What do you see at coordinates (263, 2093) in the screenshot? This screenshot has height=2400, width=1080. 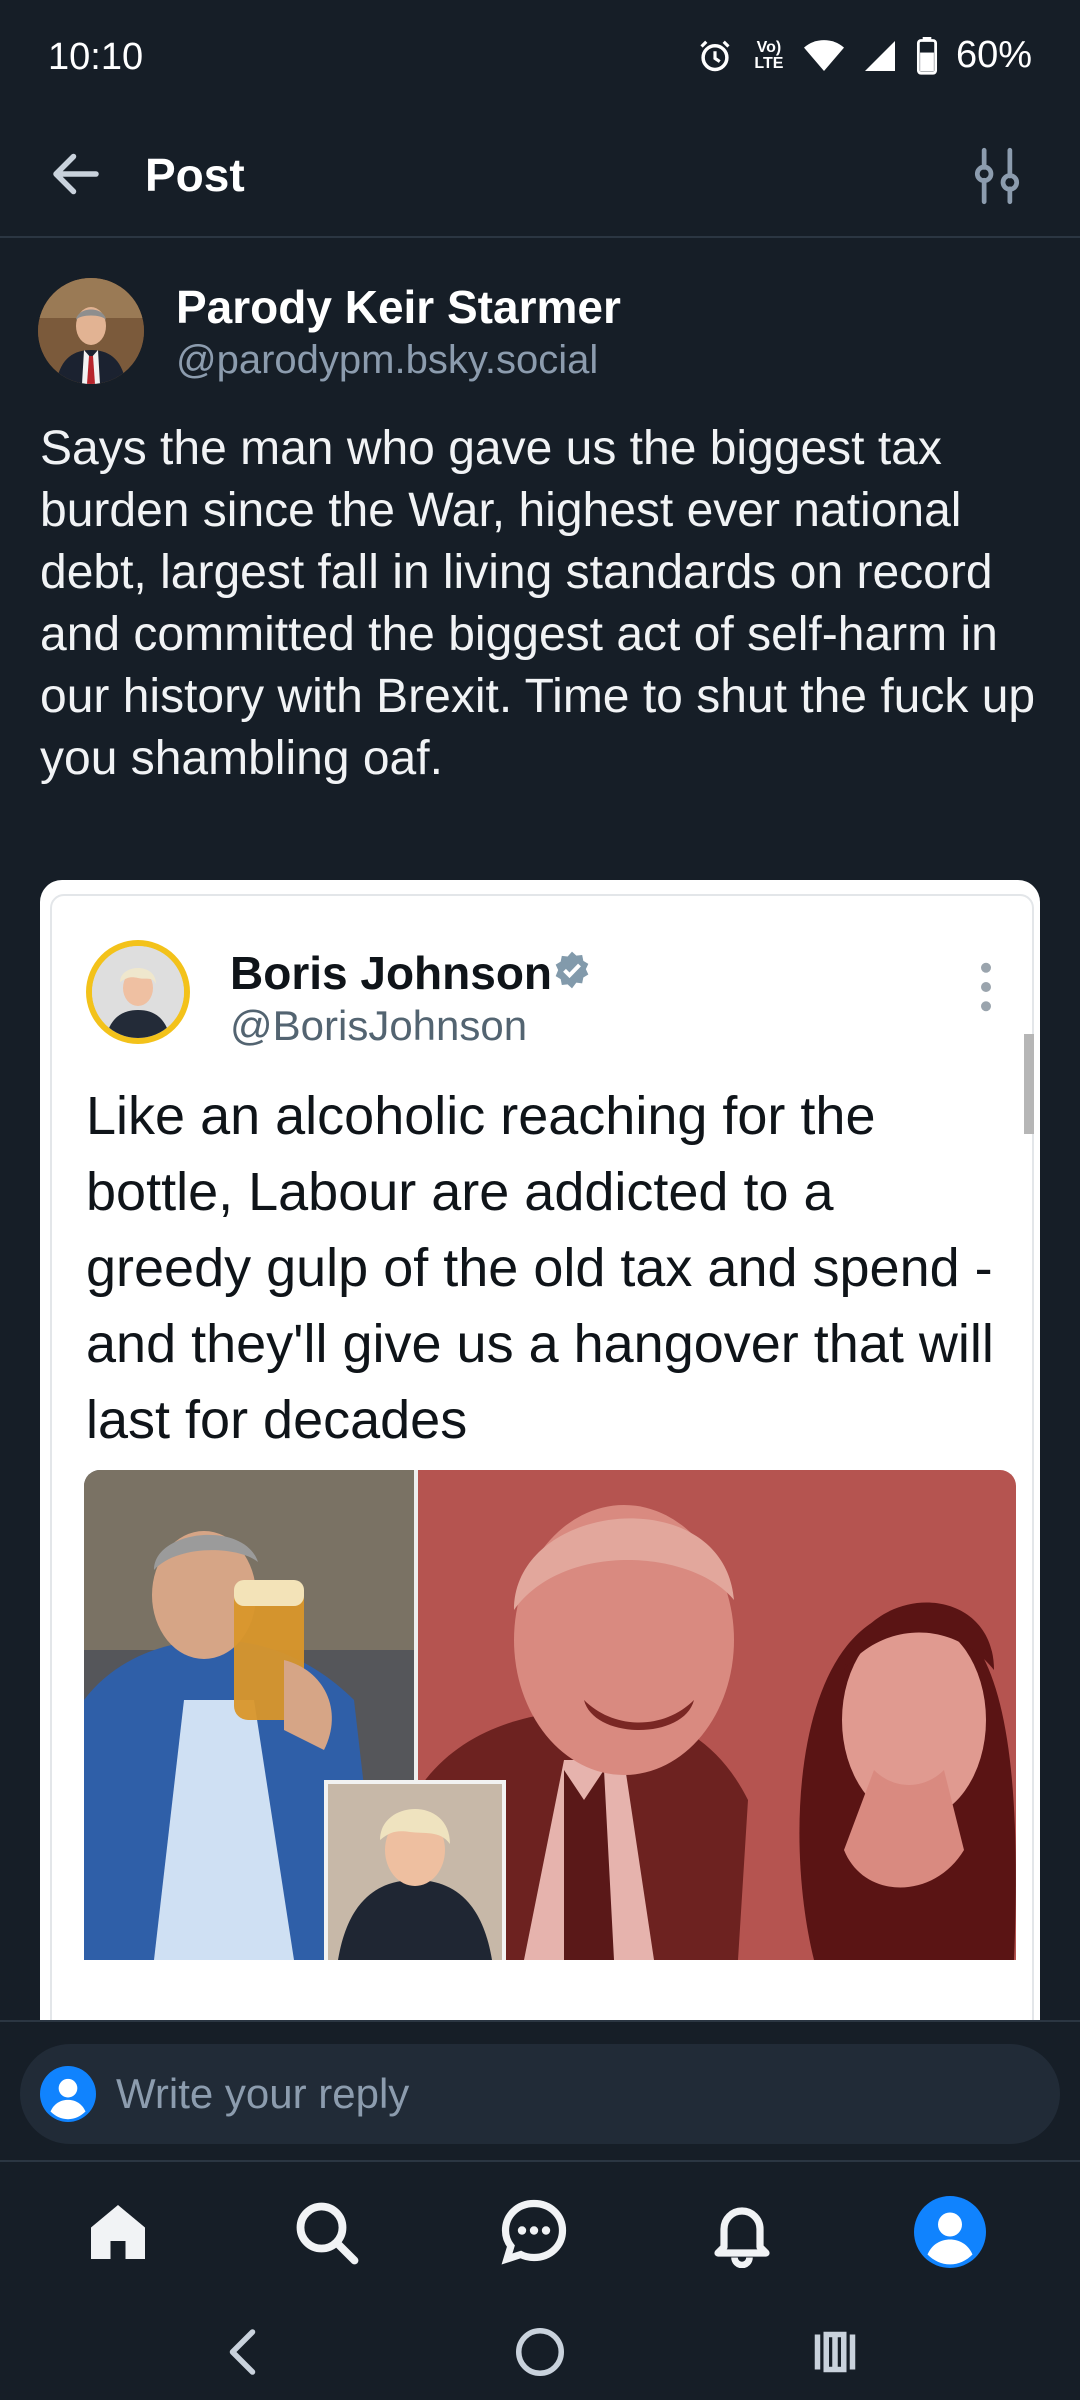 I see `reply-placeholder: Write your reply` at bounding box center [263, 2093].